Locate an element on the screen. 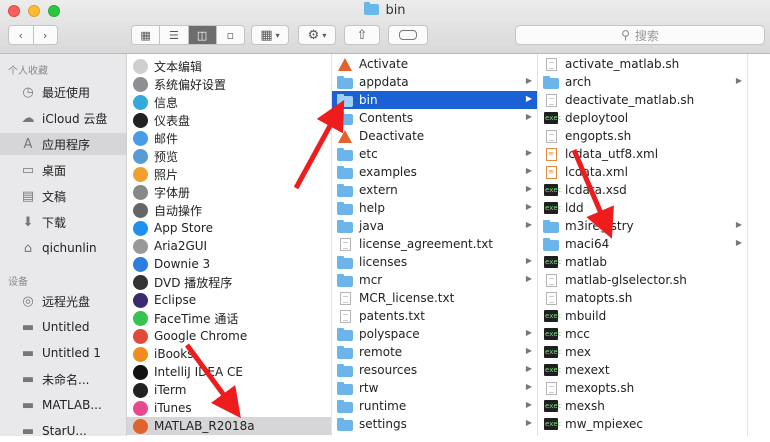 The height and width of the screenshot is (442, 770). app-item-downie-3: Downie 3 is located at coordinates (229, 264).